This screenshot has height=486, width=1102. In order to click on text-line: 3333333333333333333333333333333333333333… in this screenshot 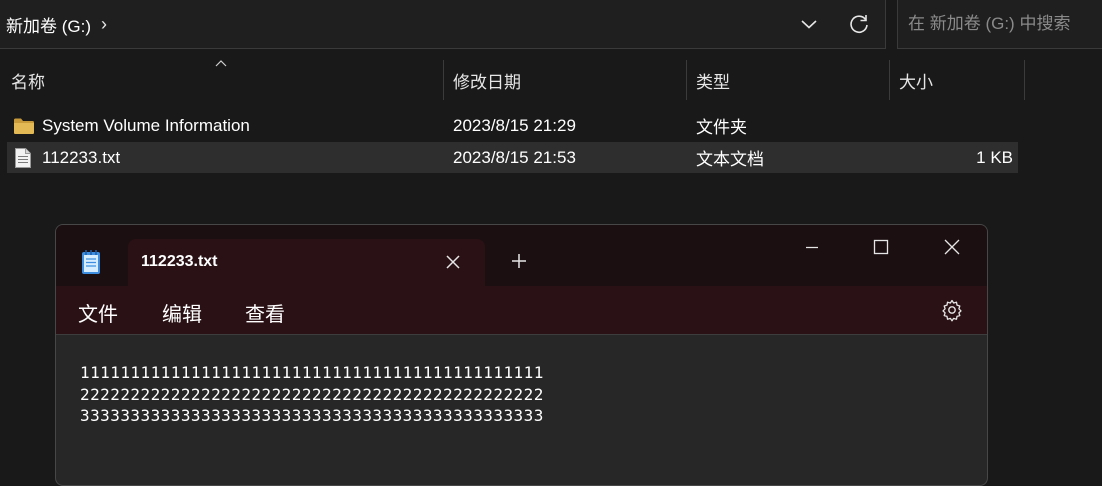, I will do `click(312, 415)`.